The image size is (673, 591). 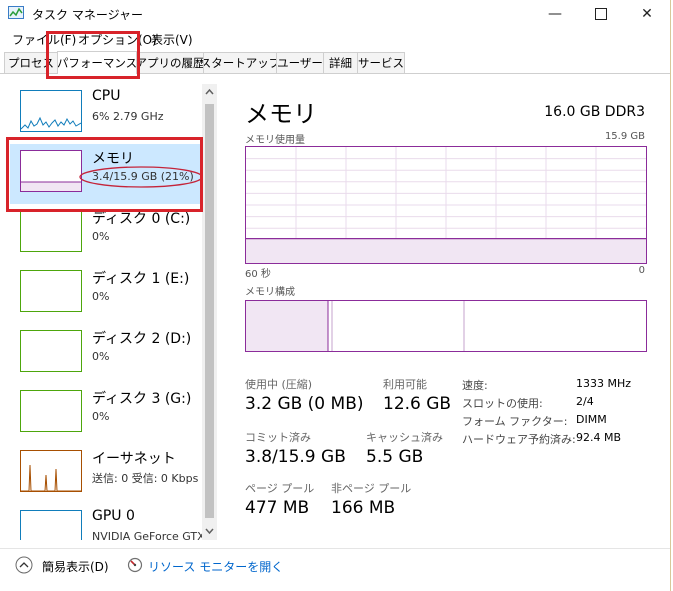 I want to click on paged-pool-label: ページ プール, so click(x=280, y=488).